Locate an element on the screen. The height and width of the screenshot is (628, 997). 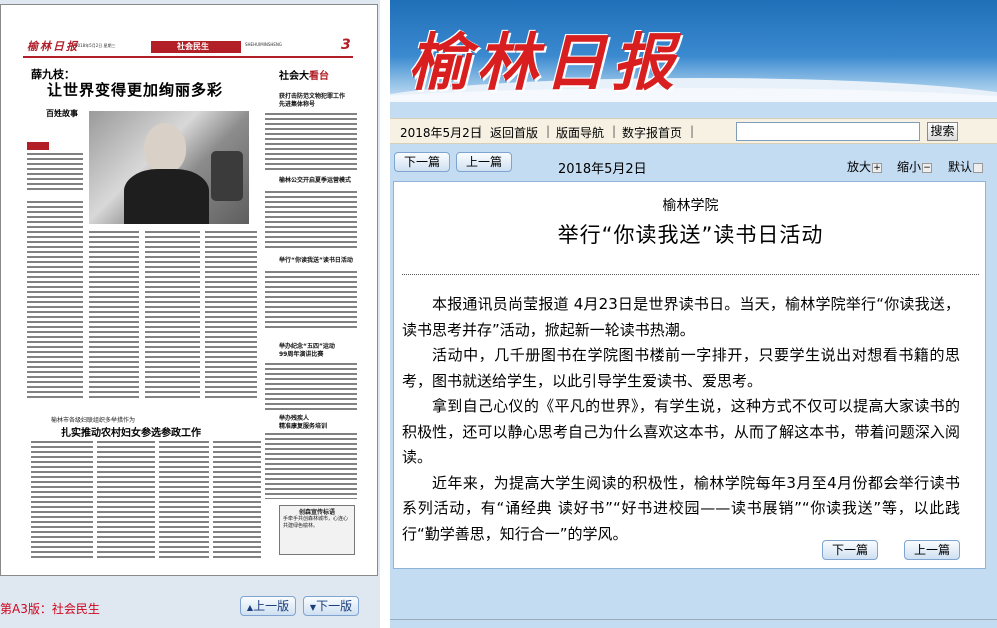
paper-section: 社会民生 is located at coordinates (196, 47).